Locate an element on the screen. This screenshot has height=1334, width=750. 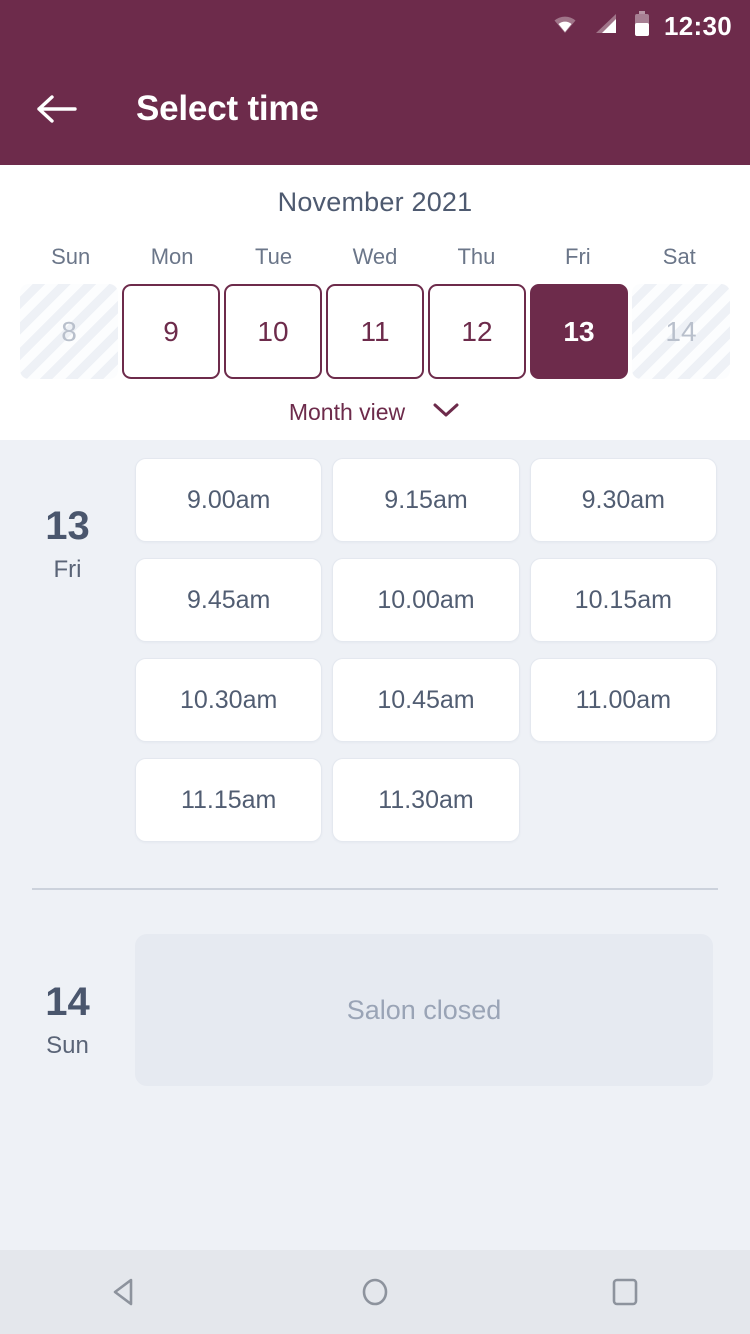
slot-group-day-label: 14 Sun is located at coordinates (67, 1010).